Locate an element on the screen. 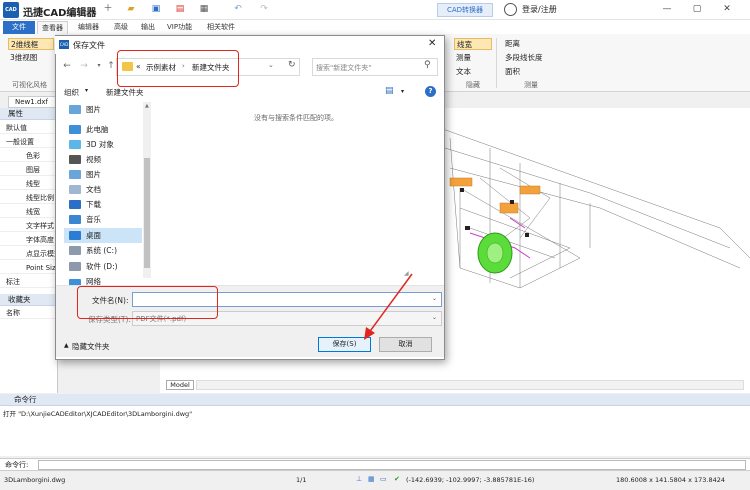 This screenshot has height=490, width=750. undo-icon: ↶ is located at coordinates (238, 9).